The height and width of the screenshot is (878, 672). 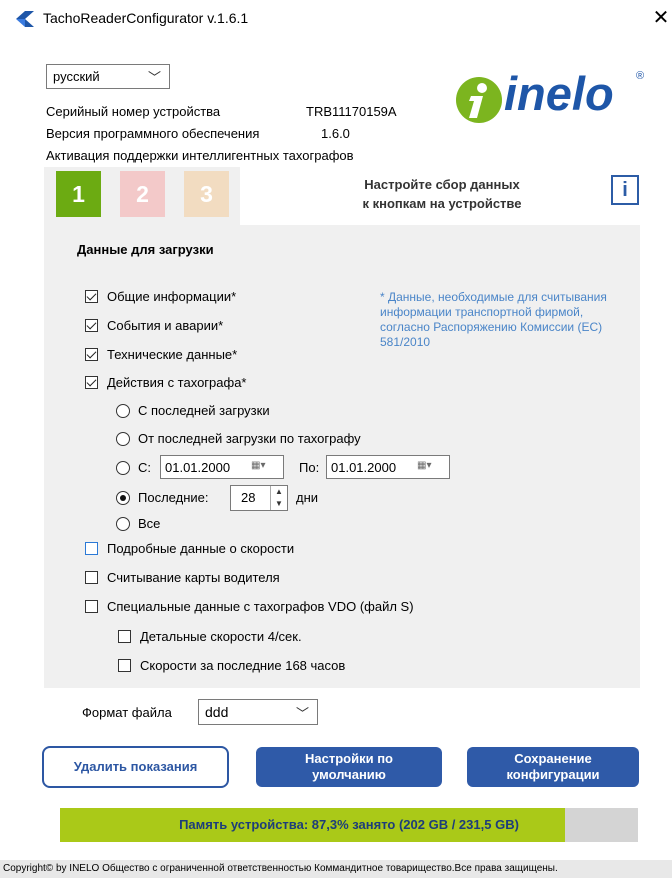 I want to click on radio-since-last-tacho, so click(x=123, y=439).